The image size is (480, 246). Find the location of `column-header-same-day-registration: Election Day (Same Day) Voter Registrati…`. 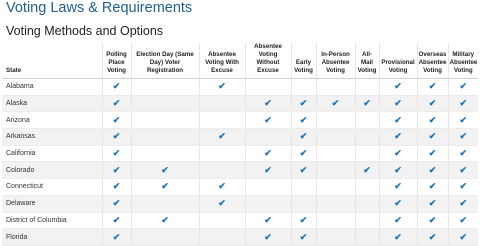

column-header-same-day-registration: Election Day (Same Day) Voter Registrati… is located at coordinates (164, 61).